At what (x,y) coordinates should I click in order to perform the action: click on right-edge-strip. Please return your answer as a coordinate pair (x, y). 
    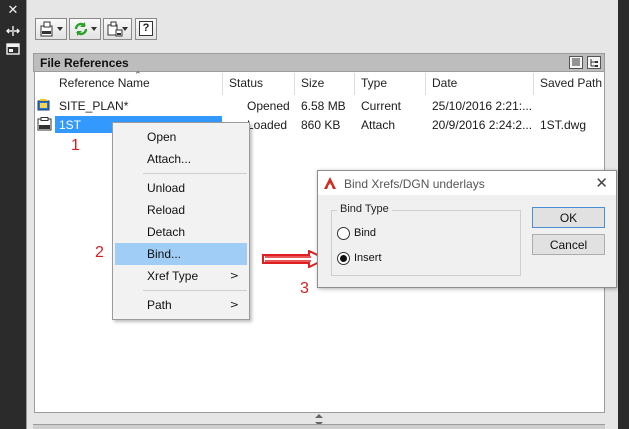
    Looking at the image, I should click on (623, 214).